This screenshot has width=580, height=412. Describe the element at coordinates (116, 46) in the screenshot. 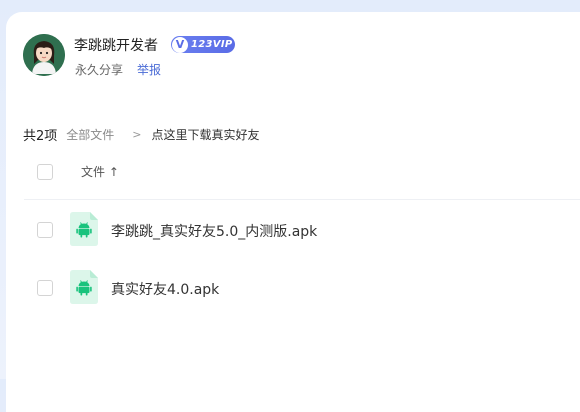

I see `sharer-name: 李跳跳开发者` at that location.